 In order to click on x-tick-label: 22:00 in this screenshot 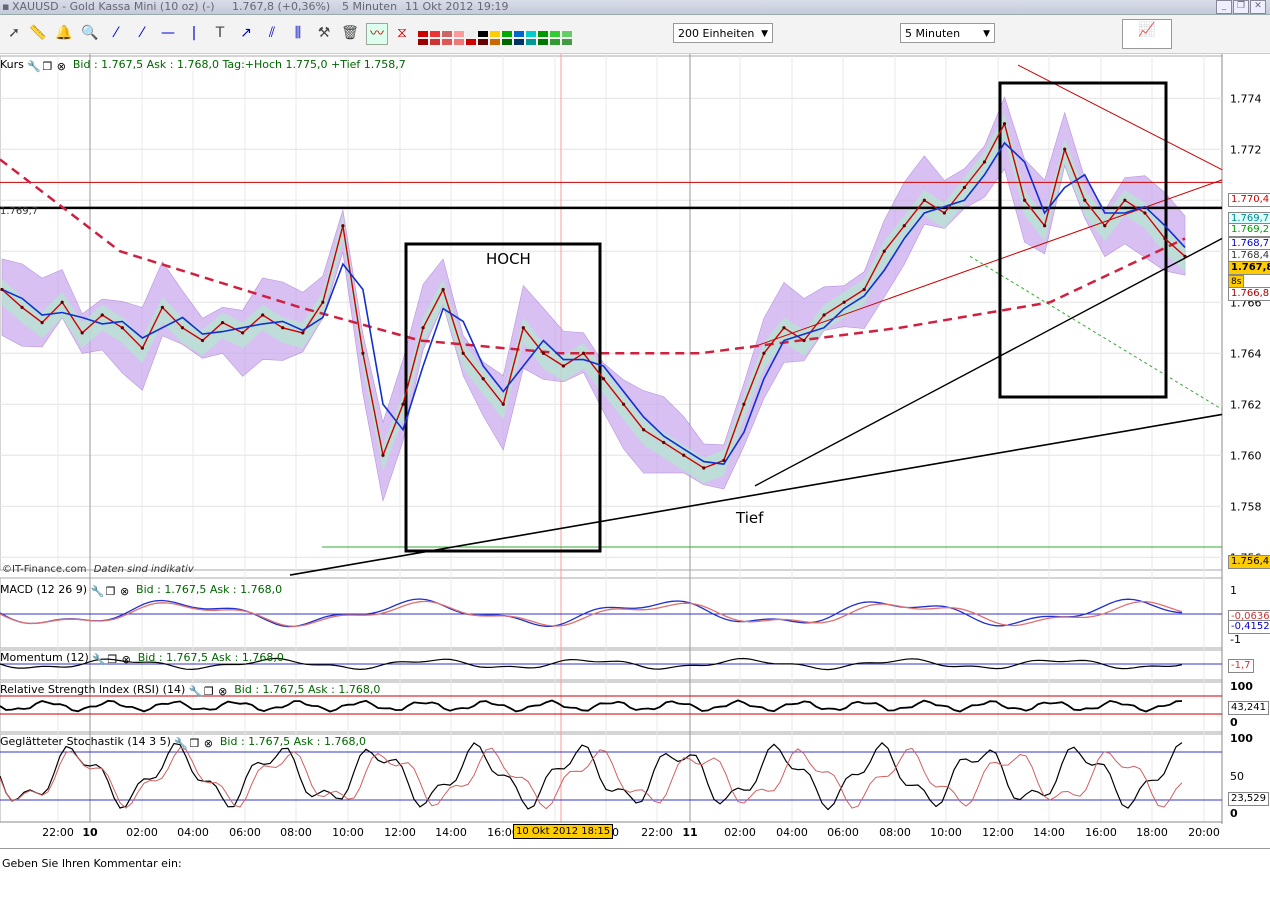, I will do `click(657, 832)`.